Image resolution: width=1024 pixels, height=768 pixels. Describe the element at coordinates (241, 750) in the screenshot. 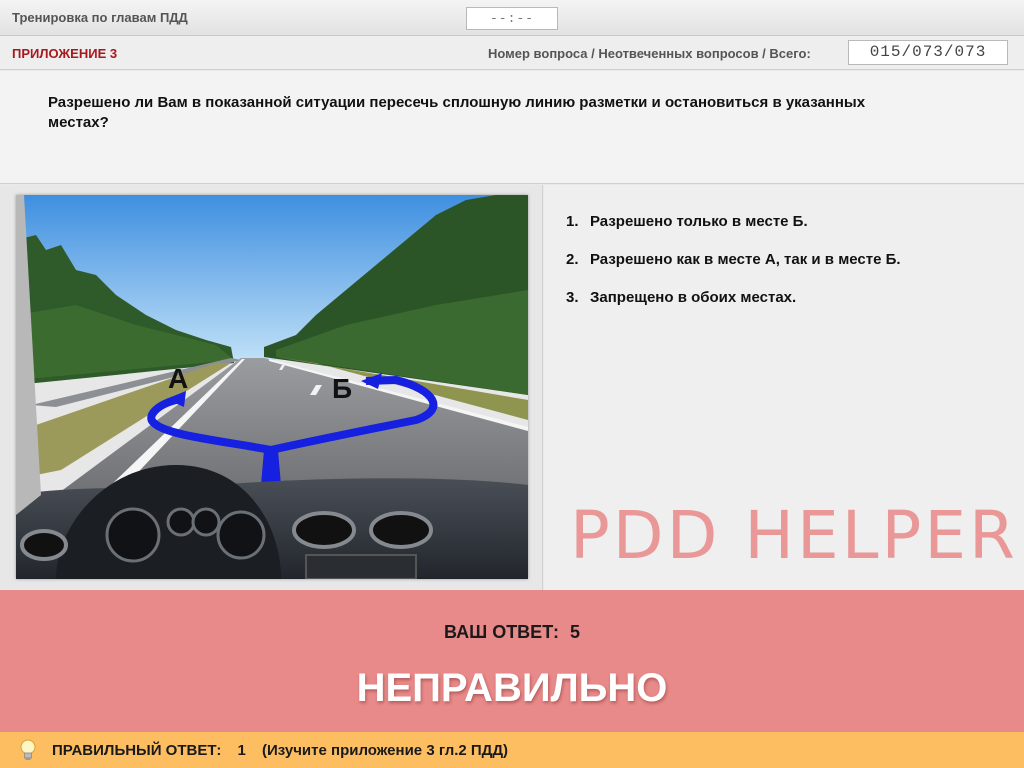

I see `correct-answer-value: 1` at that location.